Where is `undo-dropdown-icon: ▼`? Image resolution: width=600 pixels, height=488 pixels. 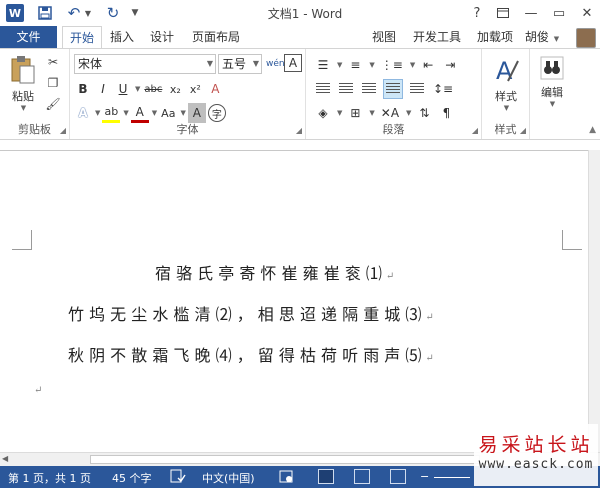 undo-dropdown-icon: ▼ is located at coordinates (88, 13).